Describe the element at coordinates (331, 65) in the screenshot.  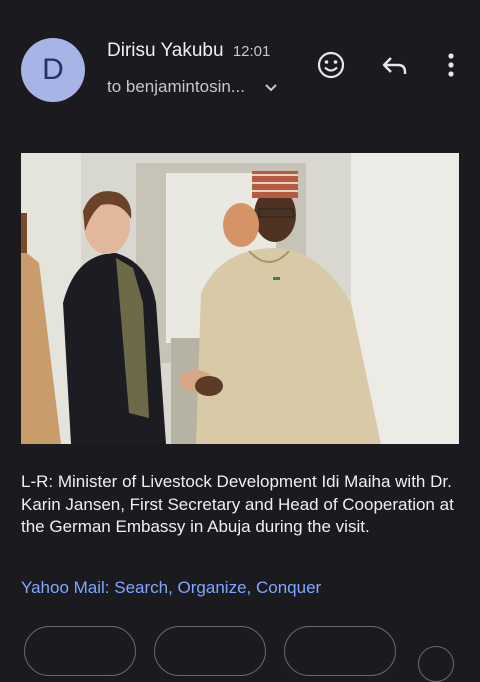
I see `emoji-react-icon` at that location.